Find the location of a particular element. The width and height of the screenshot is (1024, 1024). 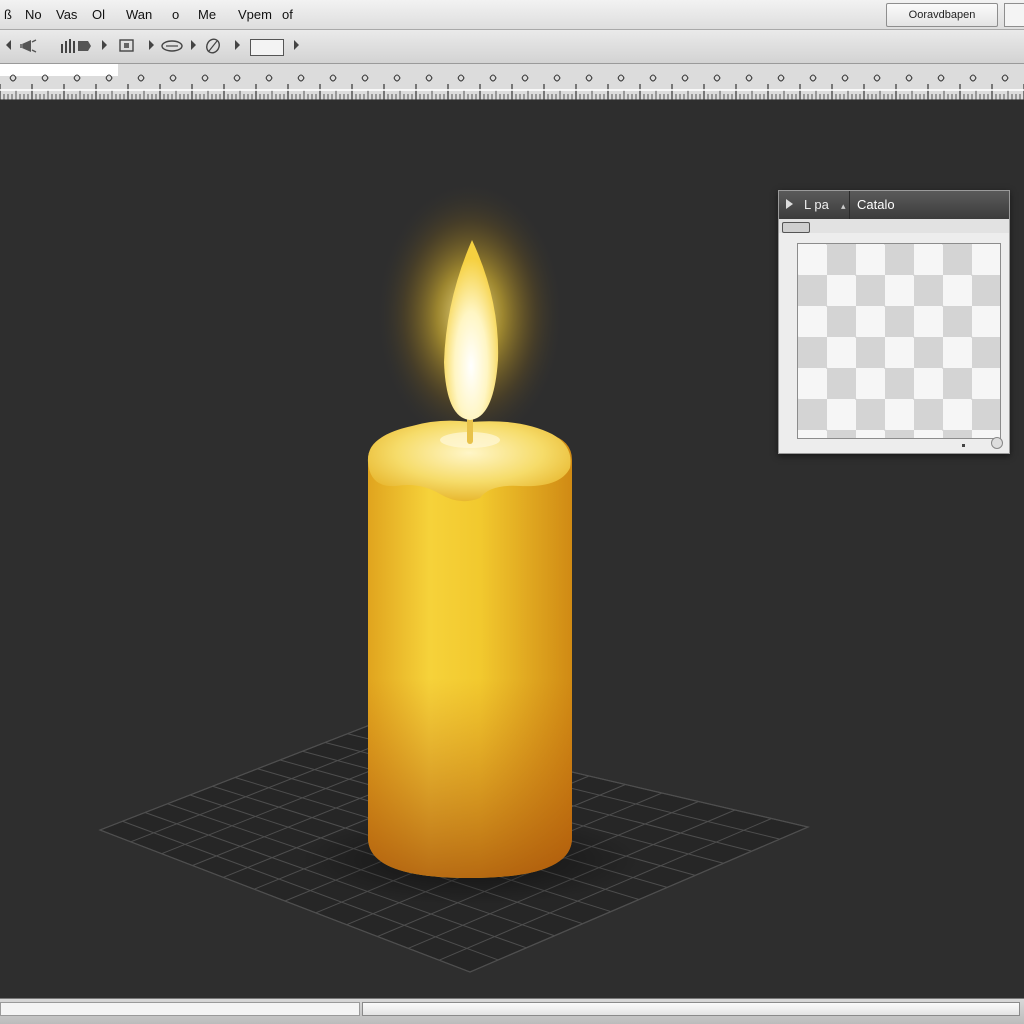

pen-icon is located at coordinates (213, 46).